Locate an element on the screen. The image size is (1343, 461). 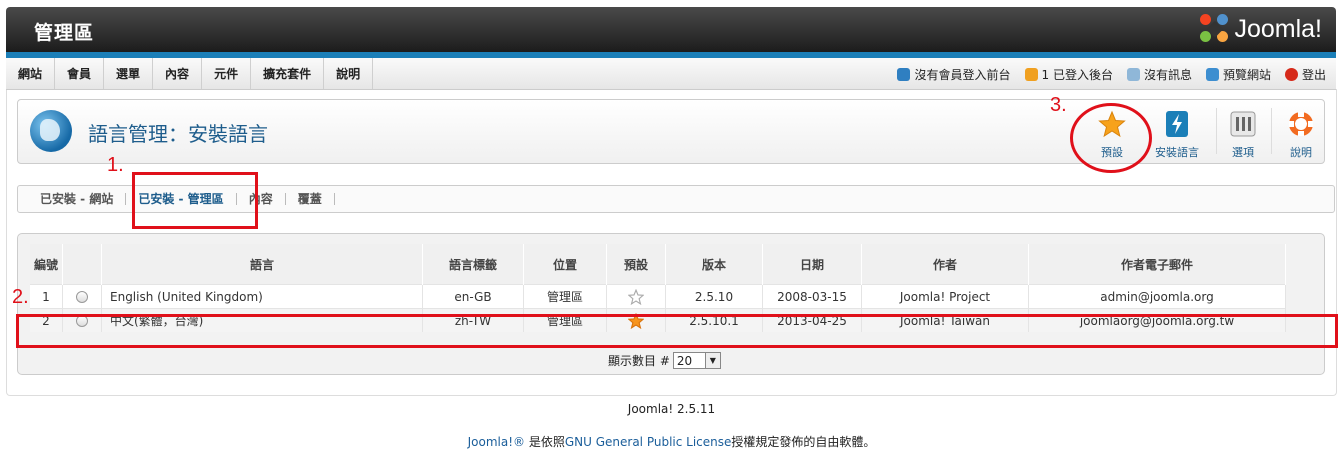
globe-icon is located at coordinates (51, 131).